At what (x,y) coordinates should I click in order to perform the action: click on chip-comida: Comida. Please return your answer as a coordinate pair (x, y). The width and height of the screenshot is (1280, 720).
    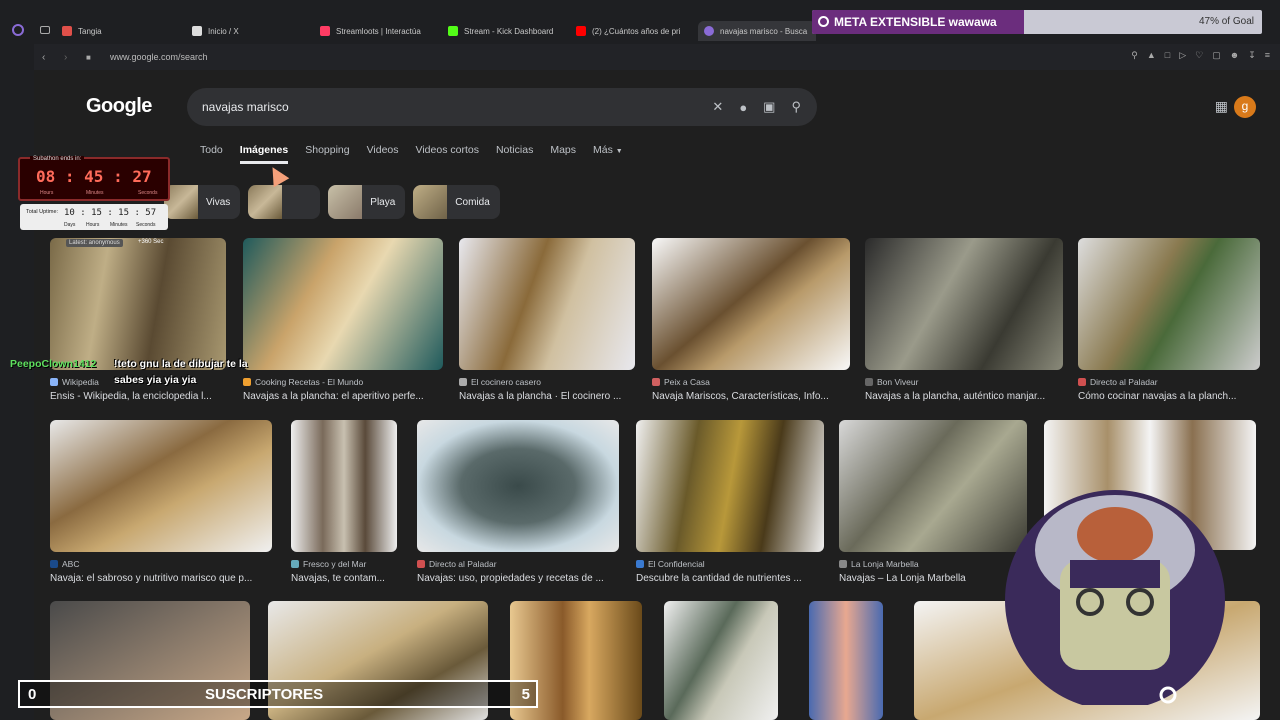
    Looking at the image, I should click on (456, 202).